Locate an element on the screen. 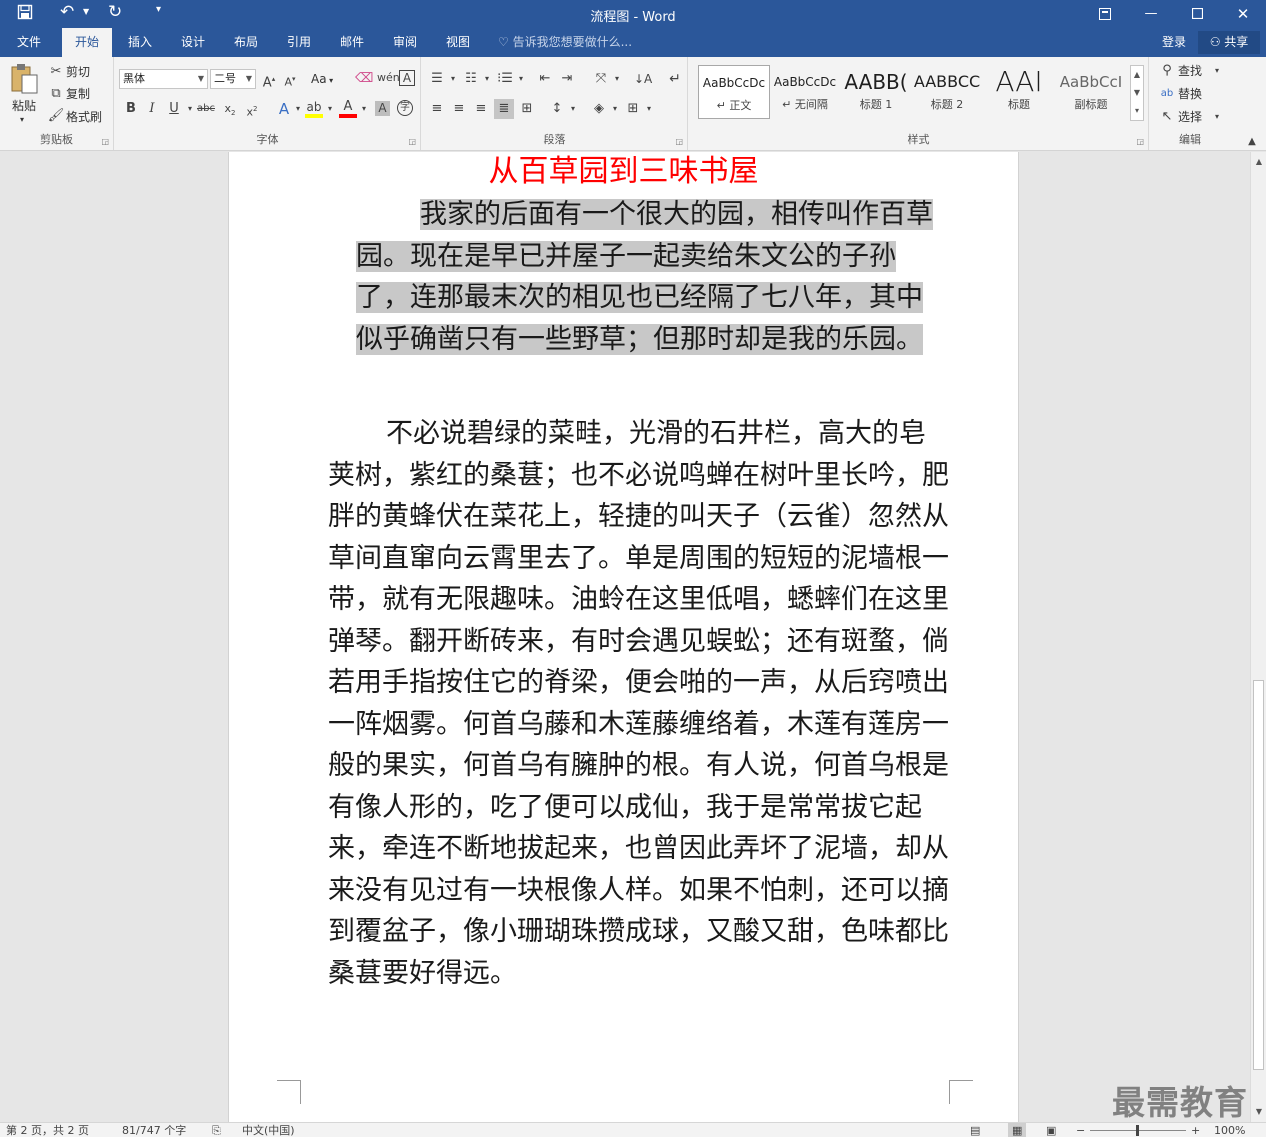 This screenshot has width=1266, height=1137. shrink-font-icon: A▾ is located at coordinates (290, 81).